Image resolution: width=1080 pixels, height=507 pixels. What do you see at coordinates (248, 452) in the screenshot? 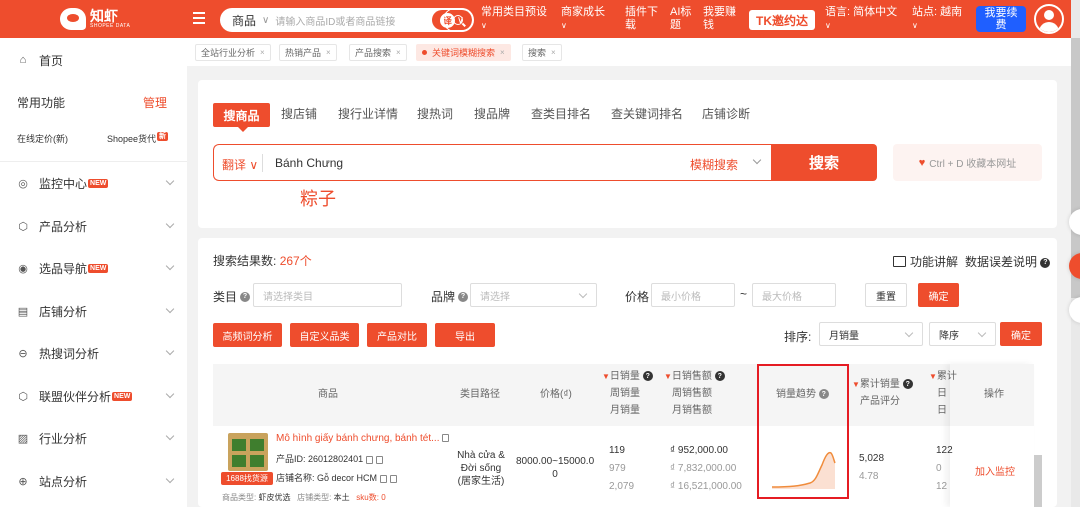
I see `product-thumbnail` at bounding box center [248, 452].